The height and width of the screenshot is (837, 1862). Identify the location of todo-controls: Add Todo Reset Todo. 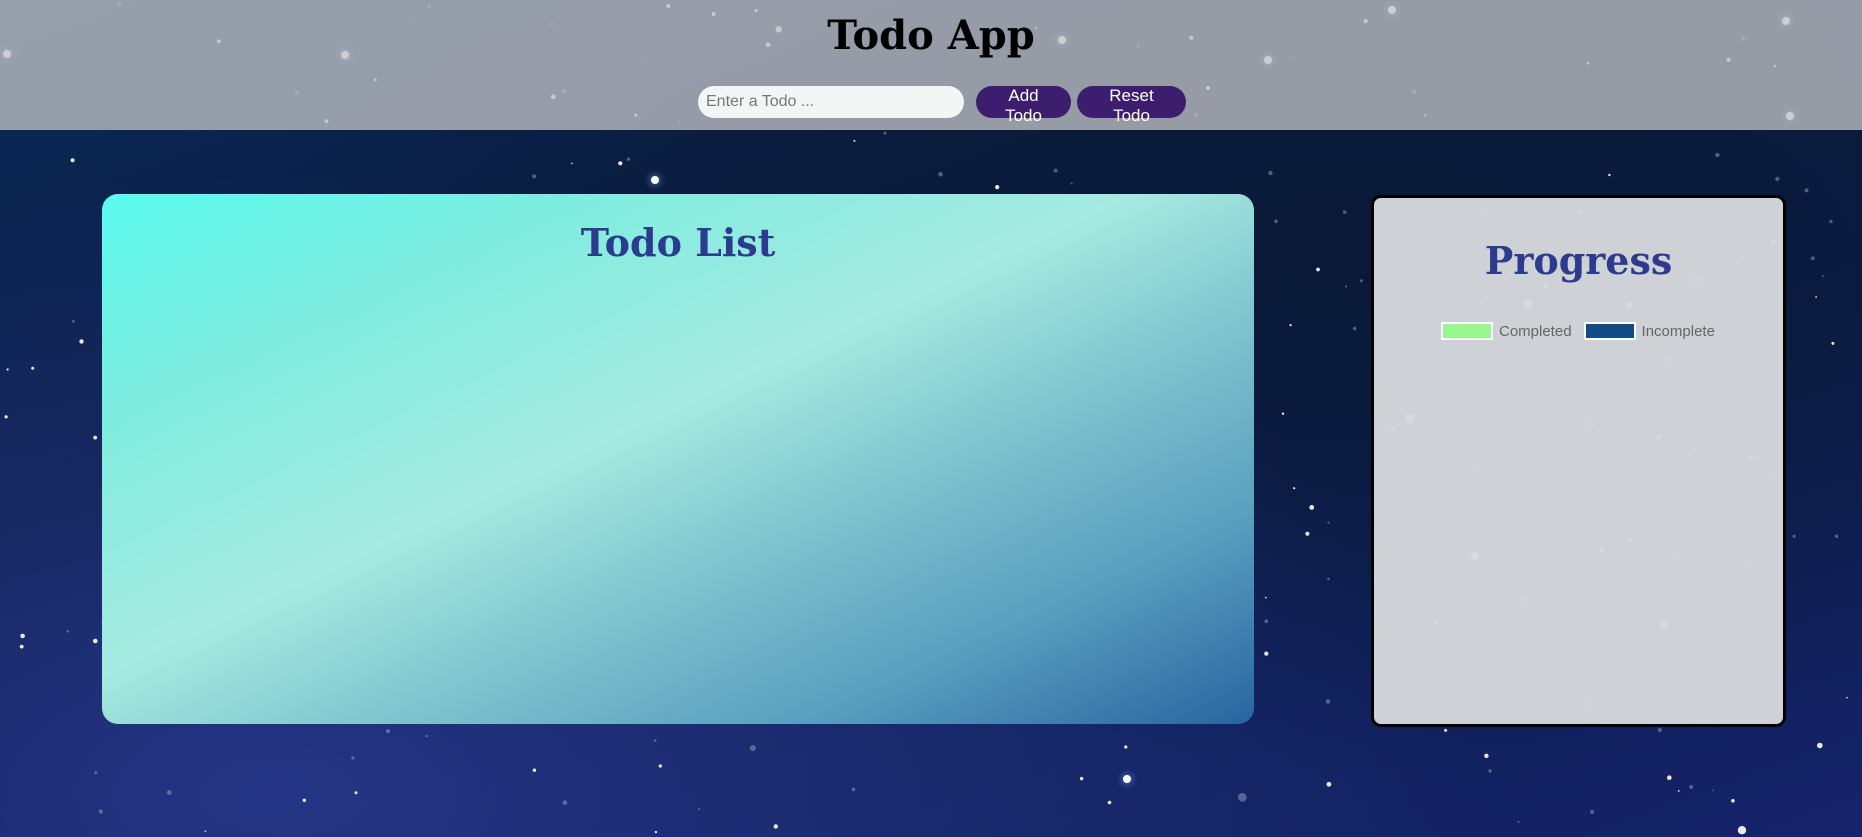
(942, 105).